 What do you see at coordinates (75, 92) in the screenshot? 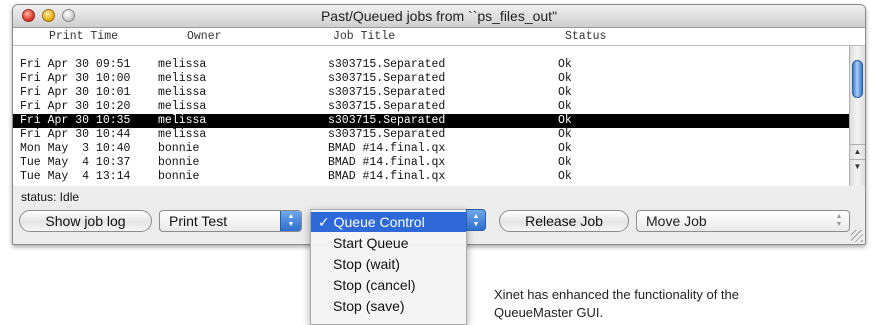
I see `cell-time: Fri Apr 30 10:01` at bounding box center [75, 92].